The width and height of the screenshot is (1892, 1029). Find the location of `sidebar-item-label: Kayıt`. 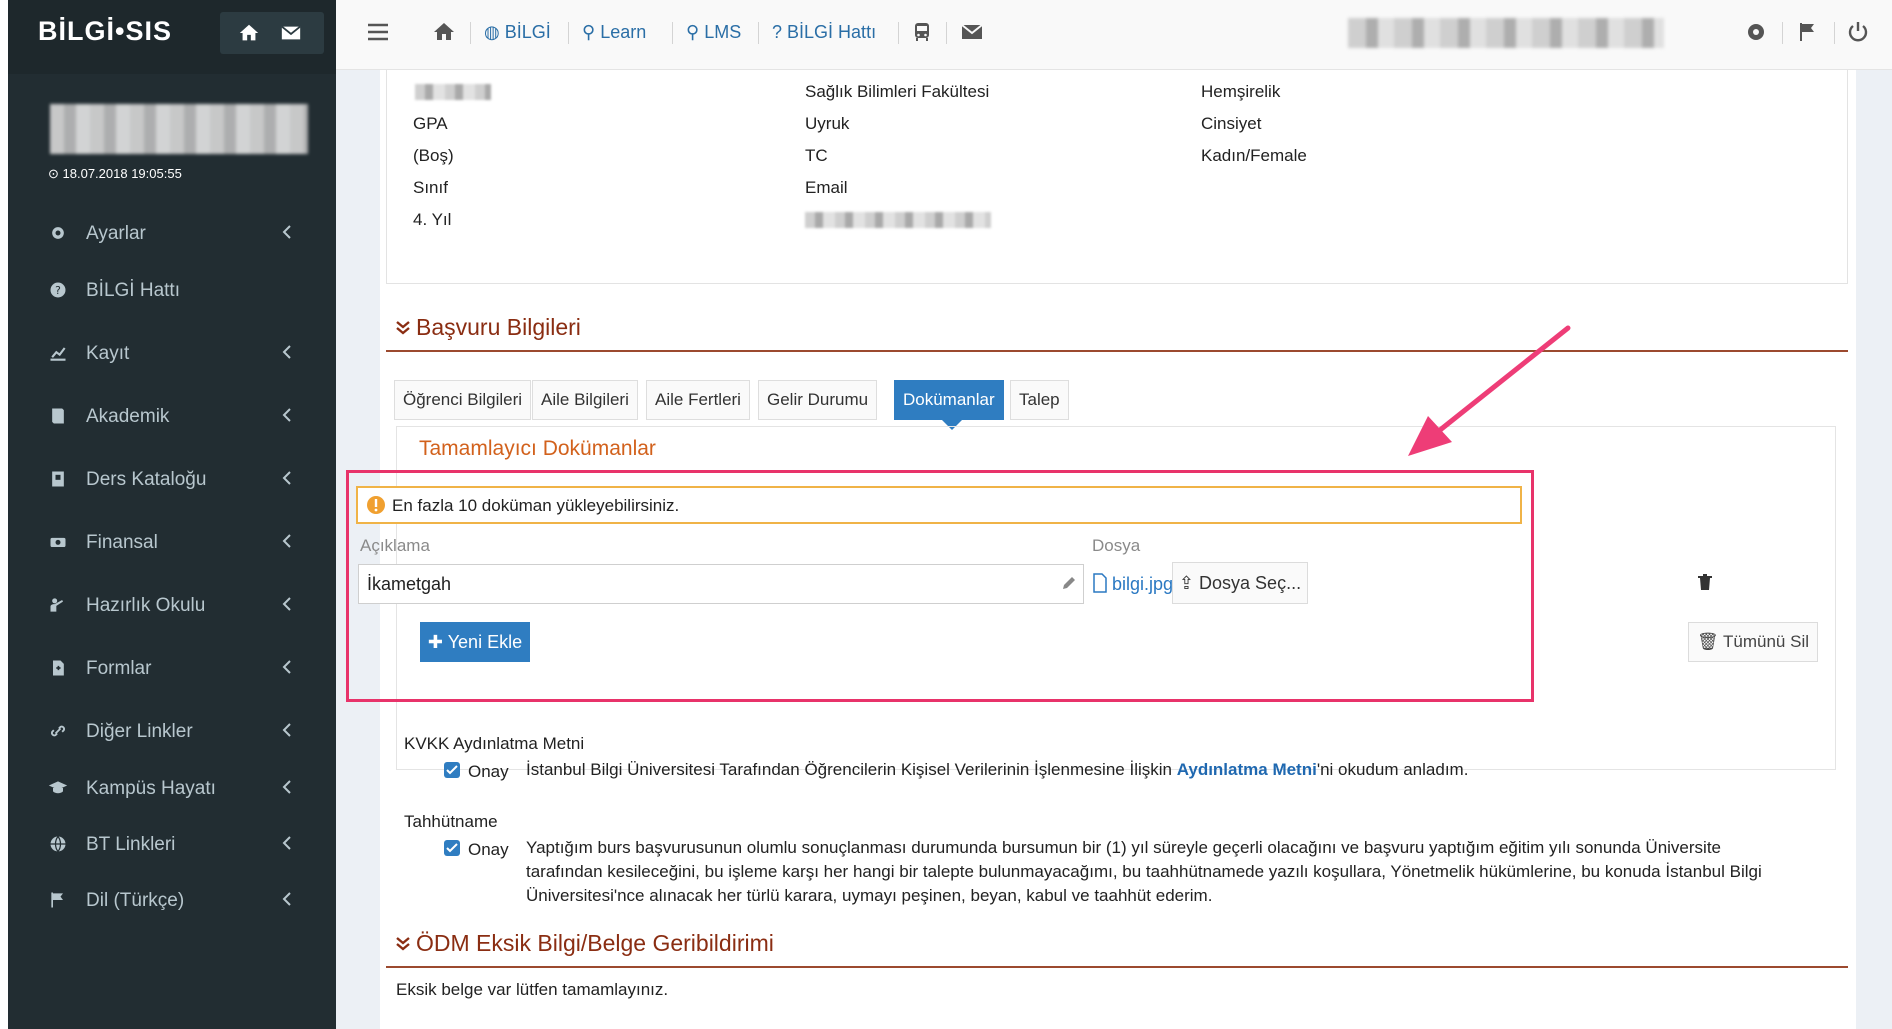

sidebar-item-label: Kayıt is located at coordinates (108, 353).